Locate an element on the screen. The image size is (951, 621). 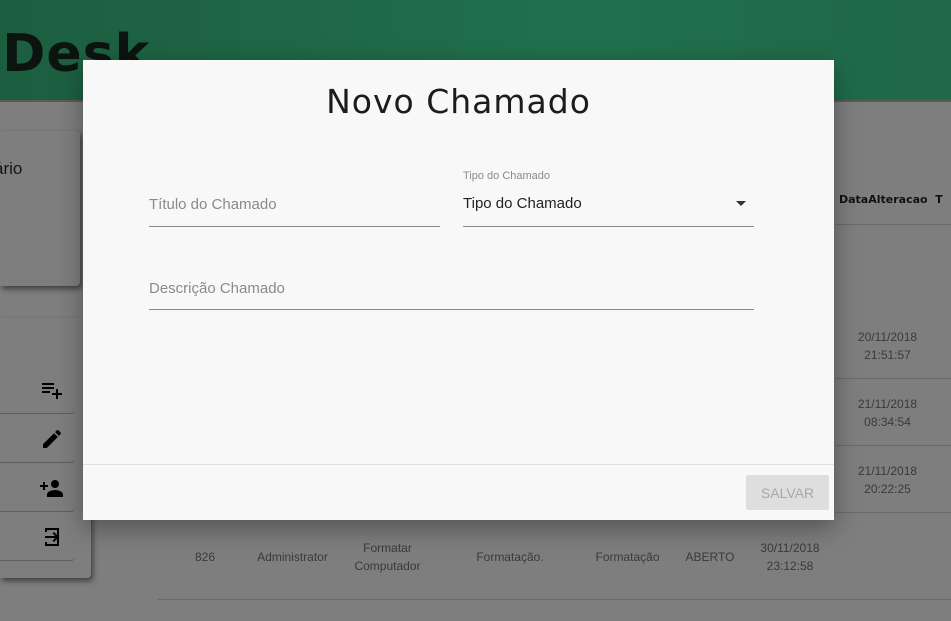
cell-type: Formatação is located at coordinates (627, 557).